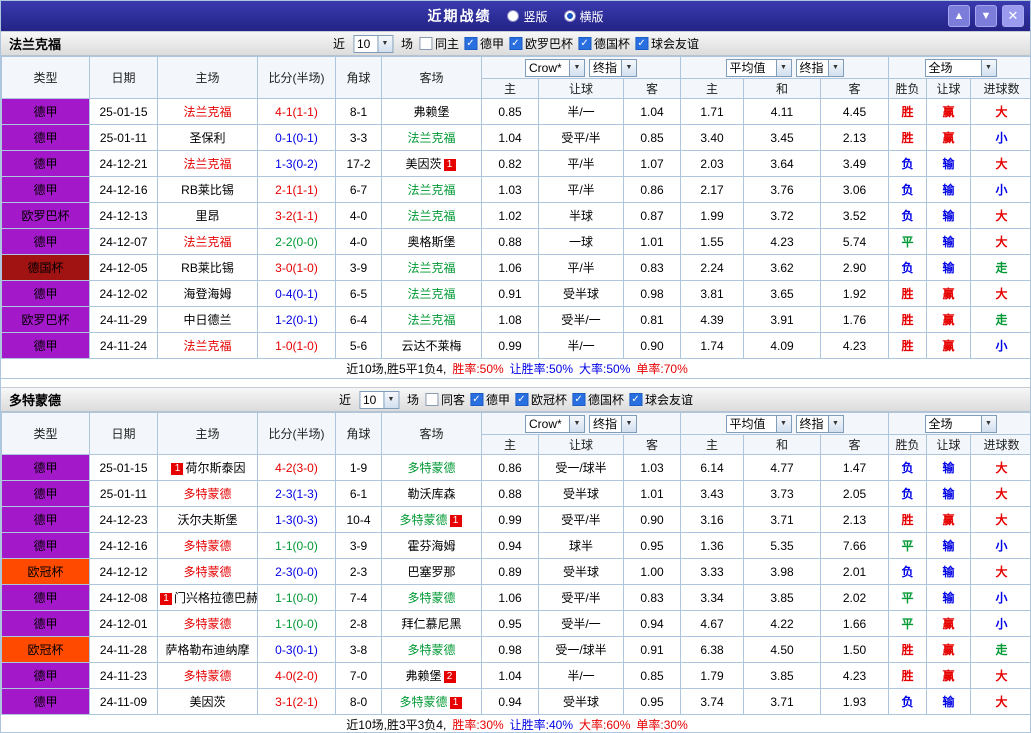 This screenshot has height=733, width=1031. Describe the element at coordinates (581, 293) in the screenshot. I see `handicap-line: 受半球` at that location.